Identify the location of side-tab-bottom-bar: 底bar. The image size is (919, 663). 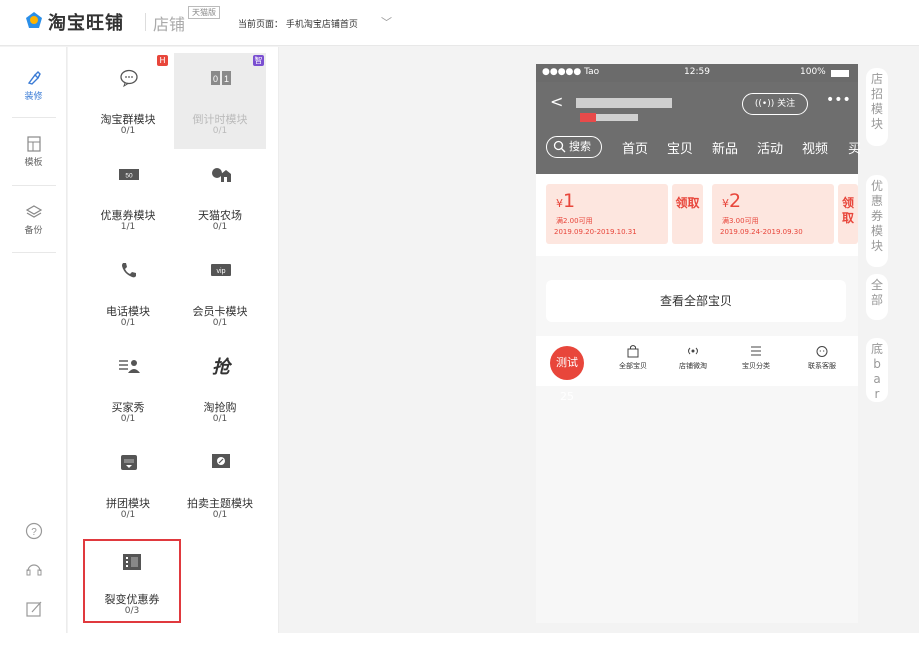
(877, 370).